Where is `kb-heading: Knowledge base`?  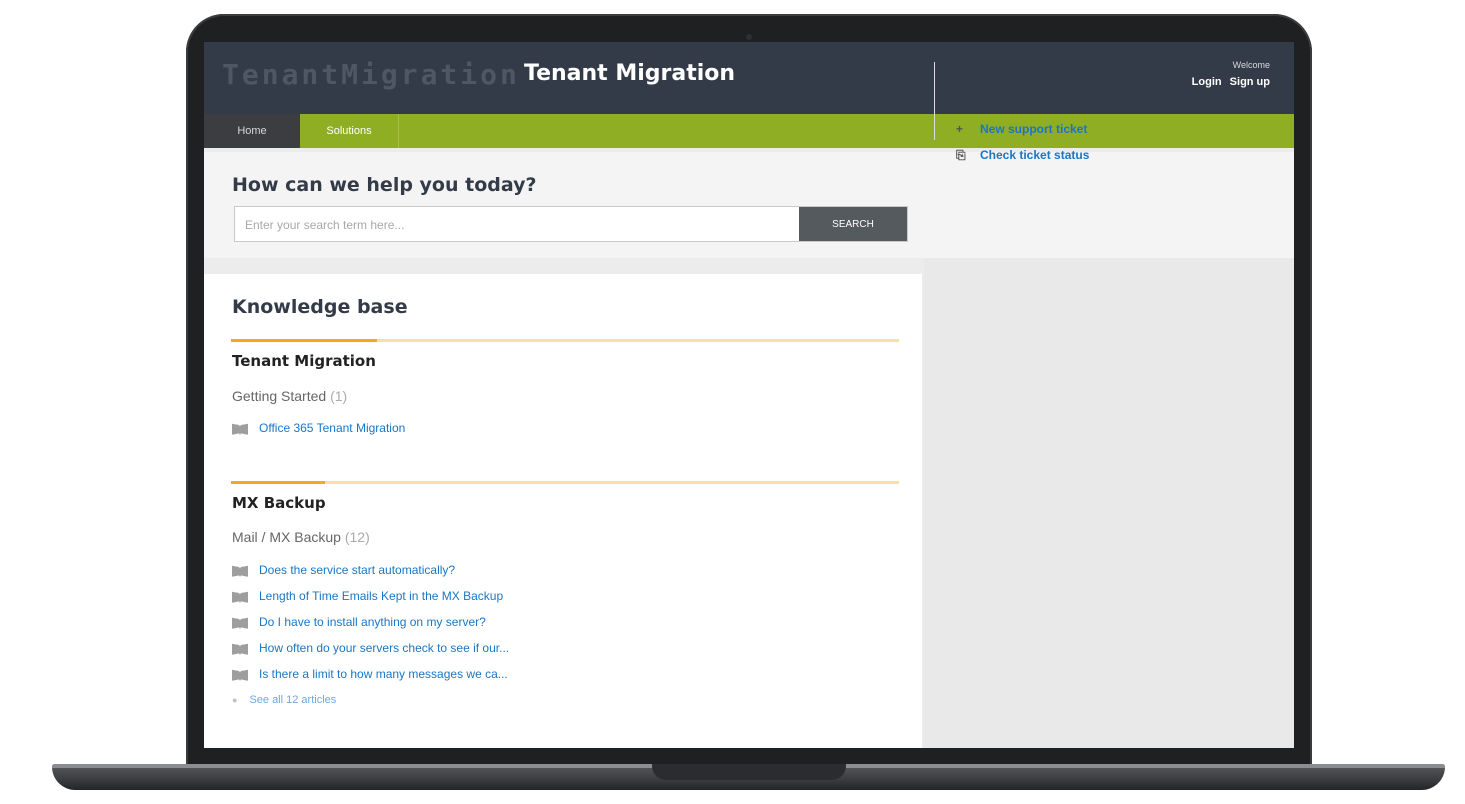
kb-heading: Knowledge base is located at coordinates (320, 307).